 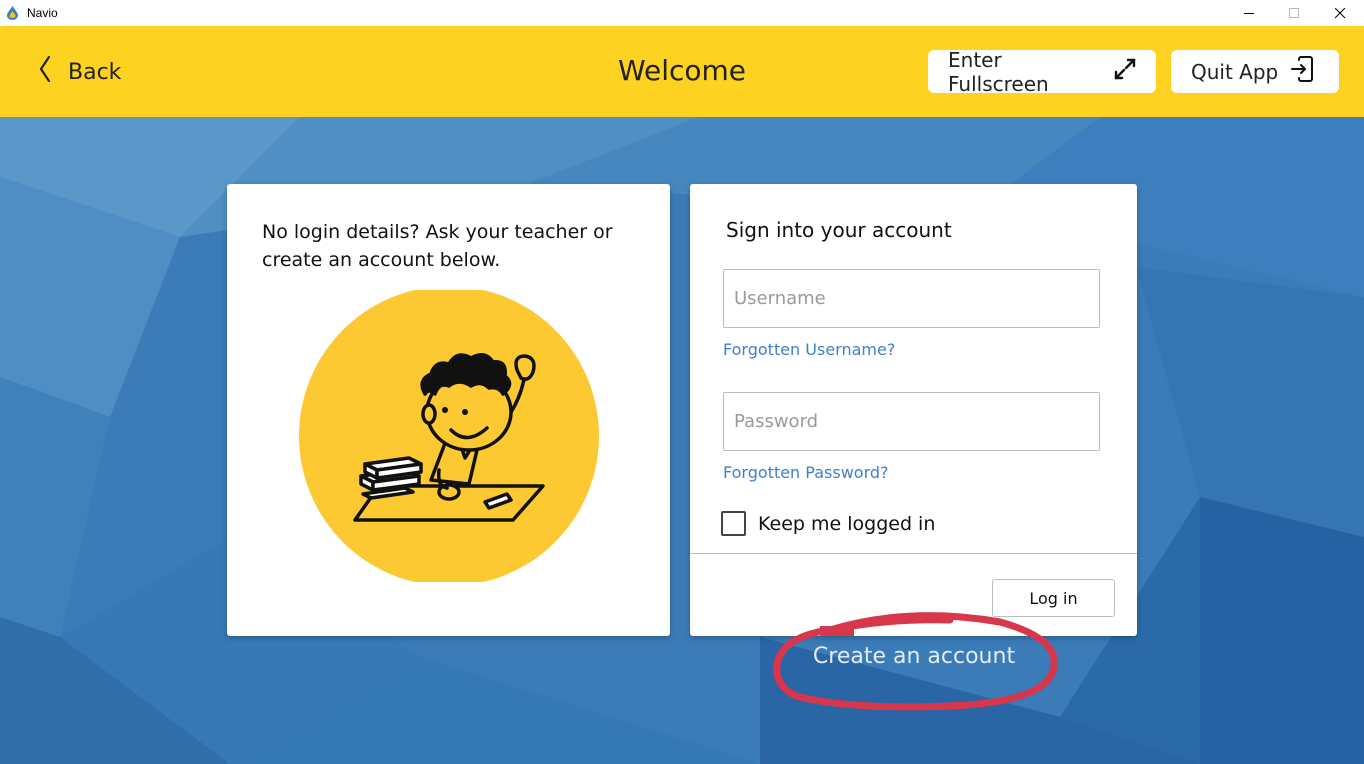 What do you see at coordinates (449, 436) in the screenshot?
I see `student-raising-hand-illustration` at bounding box center [449, 436].